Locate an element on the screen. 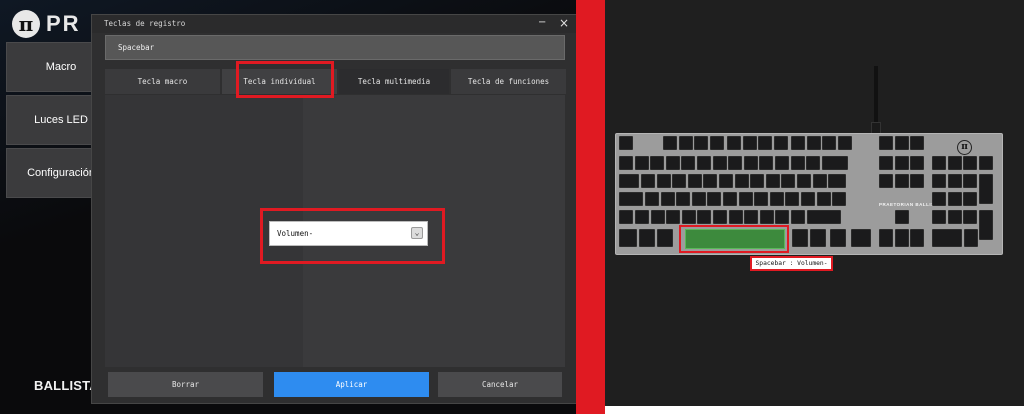  minimize-icon: − is located at coordinates (542, 22).